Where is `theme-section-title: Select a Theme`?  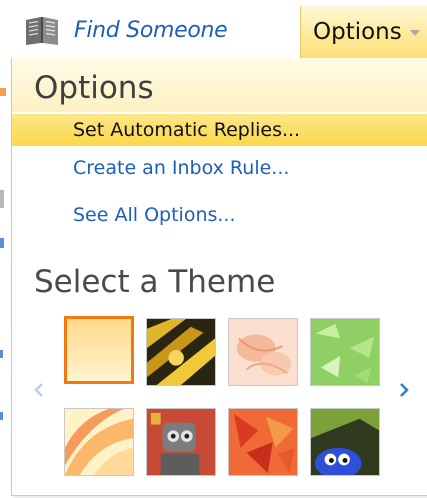
theme-section-title: Select a Theme is located at coordinates (155, 282).